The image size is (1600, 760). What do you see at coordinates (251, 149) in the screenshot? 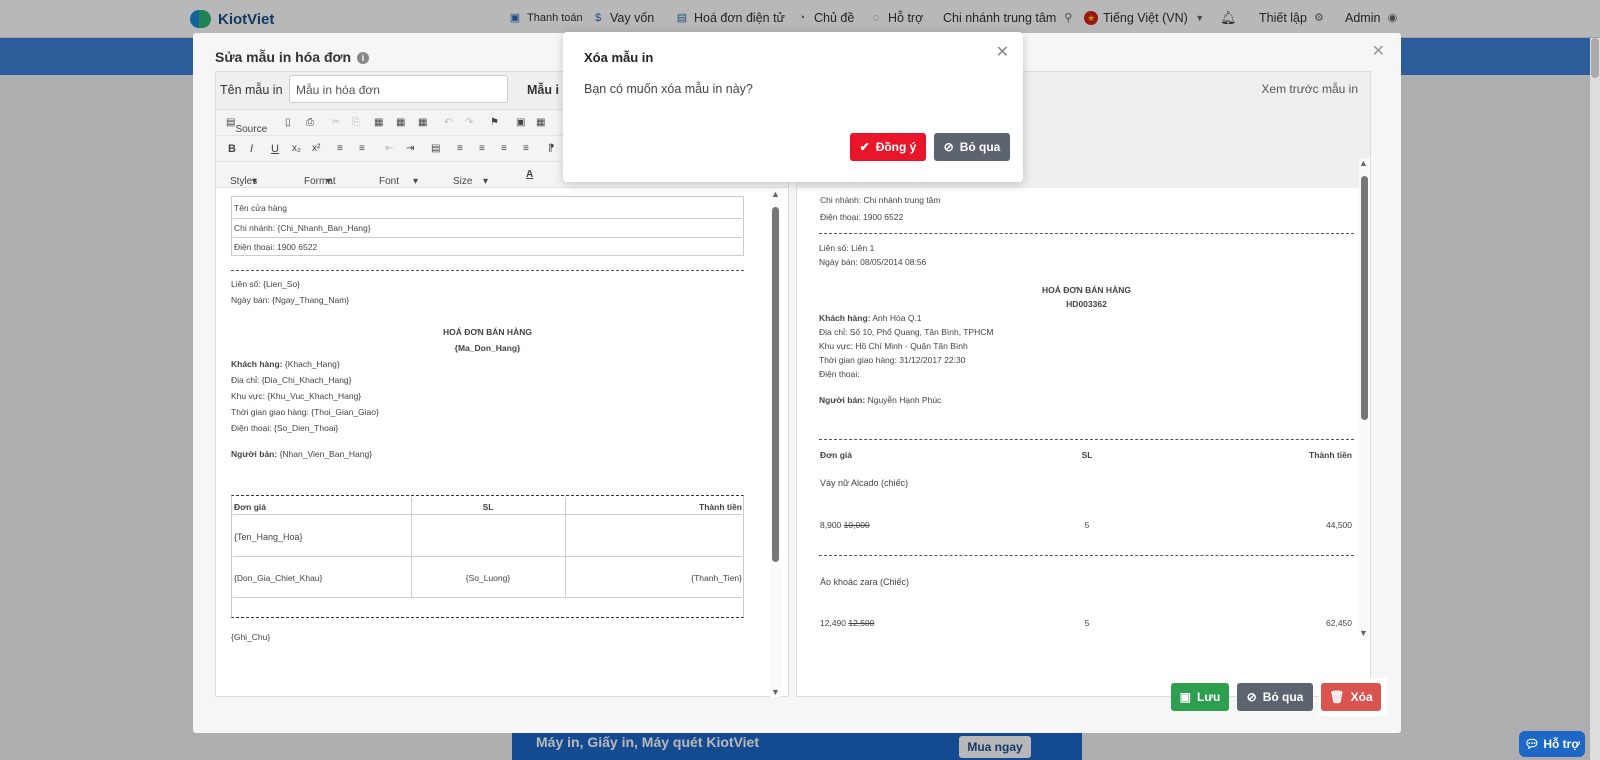
I see `italic-icon: I` at bounding box center [251, 149].